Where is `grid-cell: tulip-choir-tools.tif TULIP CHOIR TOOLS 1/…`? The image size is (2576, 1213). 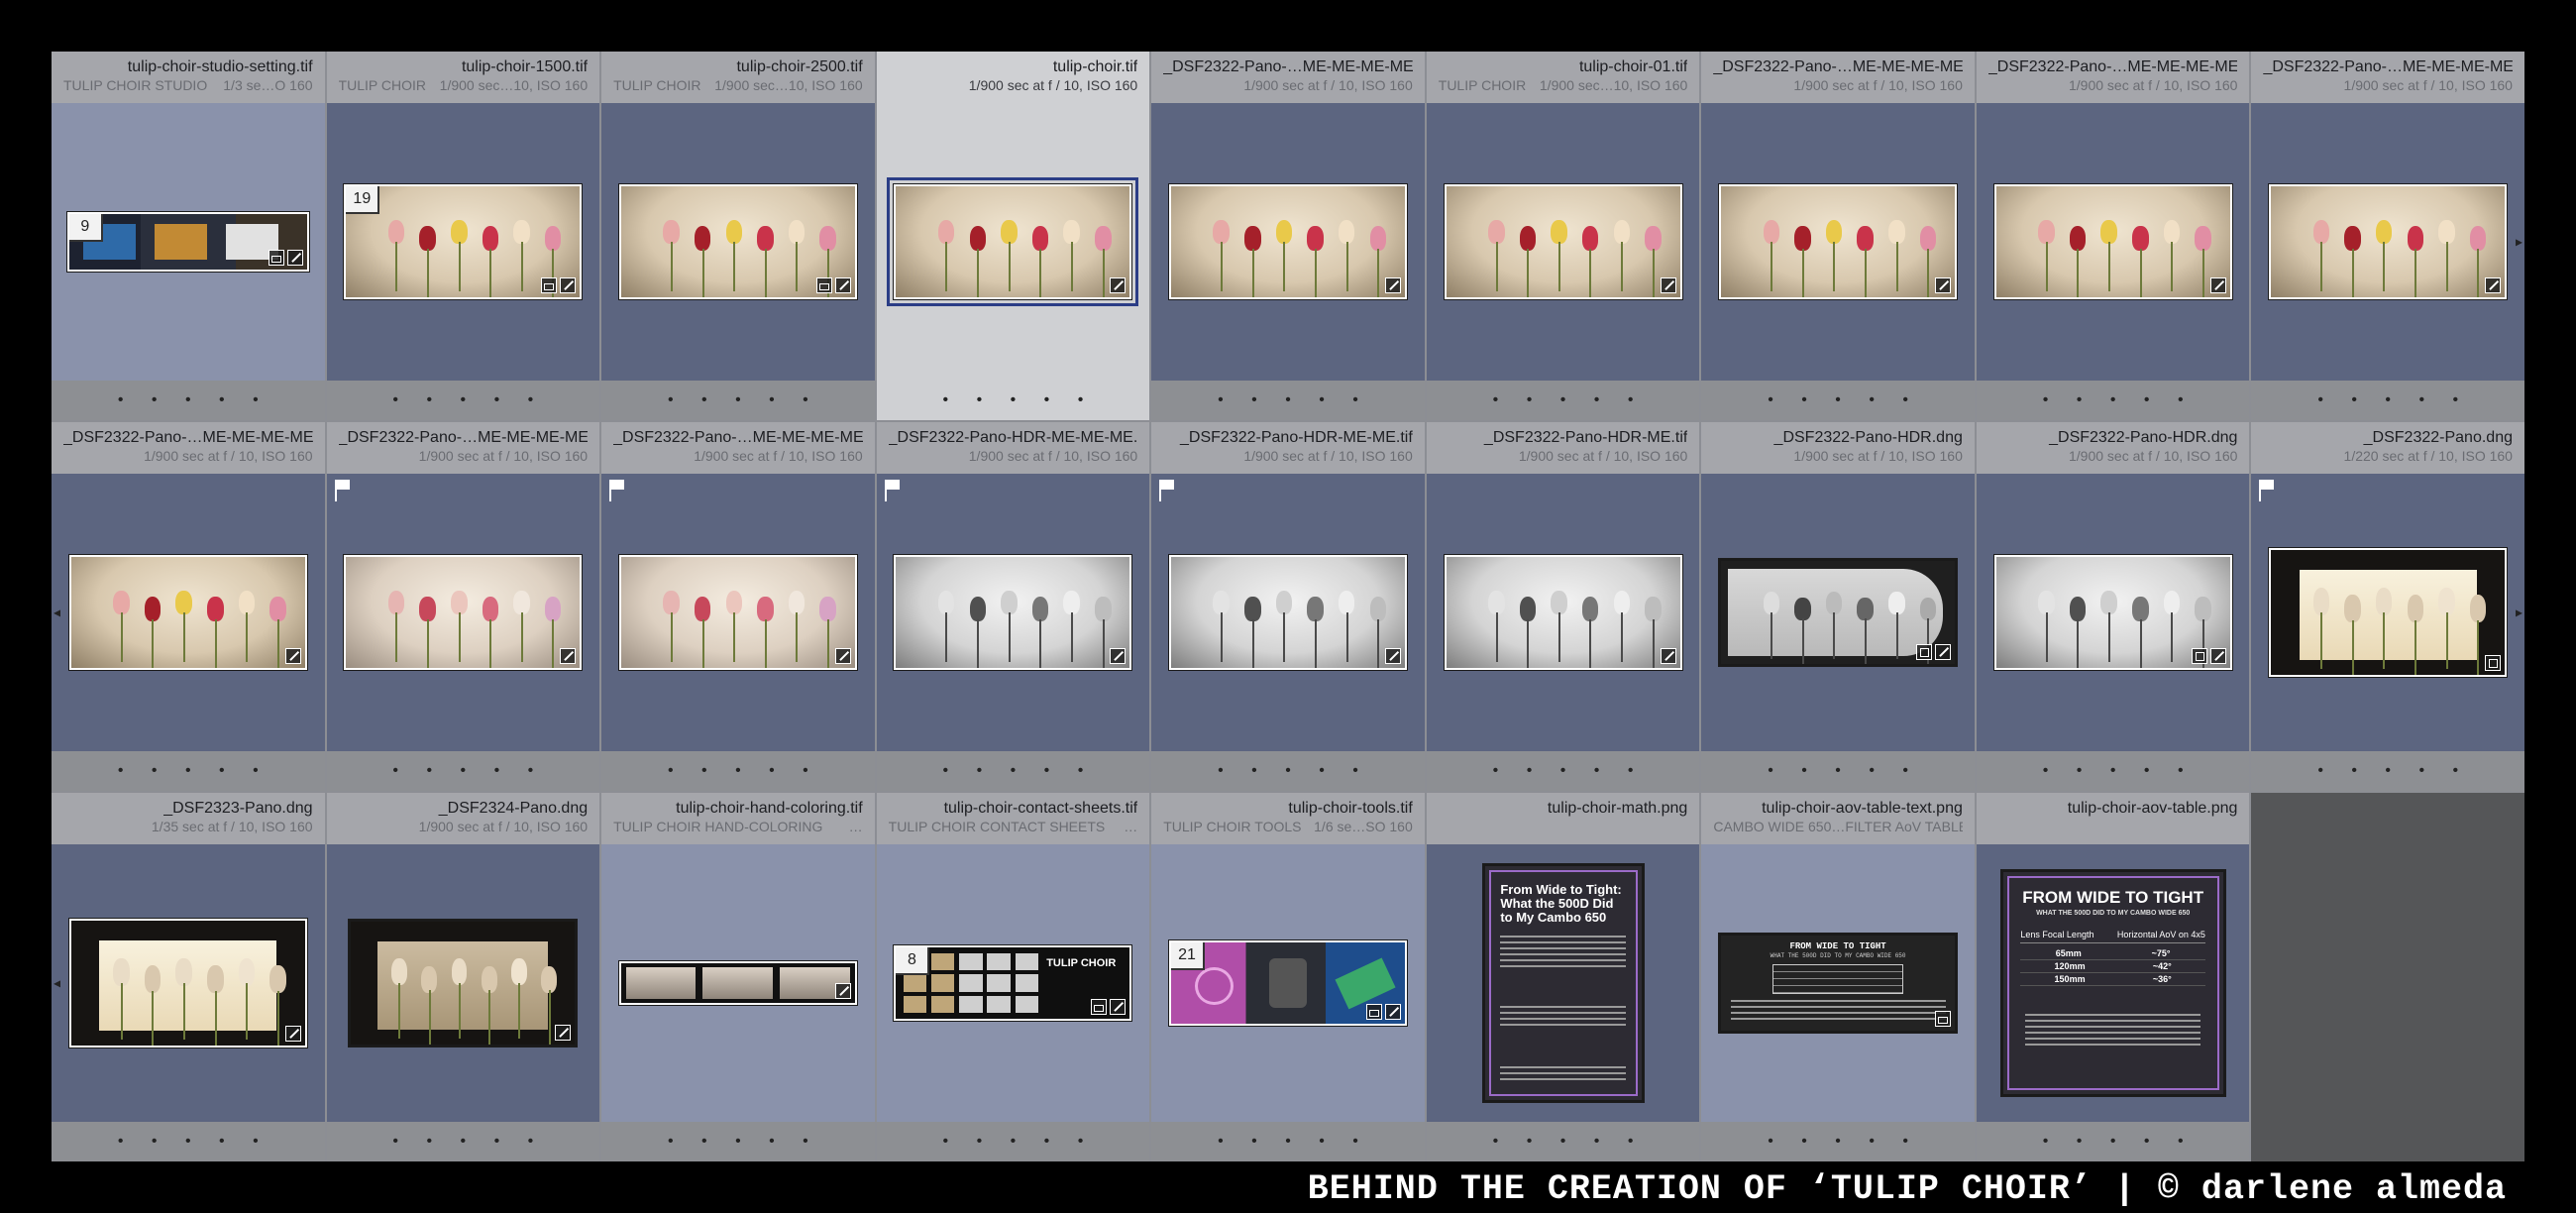 grid-cell: tulip-choir-tools.tif TULIP CHOIR TOOLS 1/… is located at coordinates (1288, 977).